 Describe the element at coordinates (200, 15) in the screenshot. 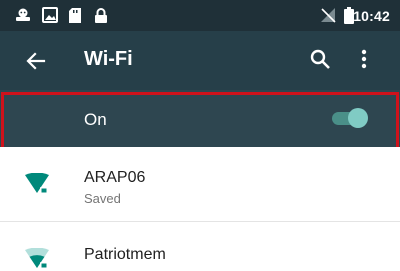

I see `status-bar: 10:42` at that location.